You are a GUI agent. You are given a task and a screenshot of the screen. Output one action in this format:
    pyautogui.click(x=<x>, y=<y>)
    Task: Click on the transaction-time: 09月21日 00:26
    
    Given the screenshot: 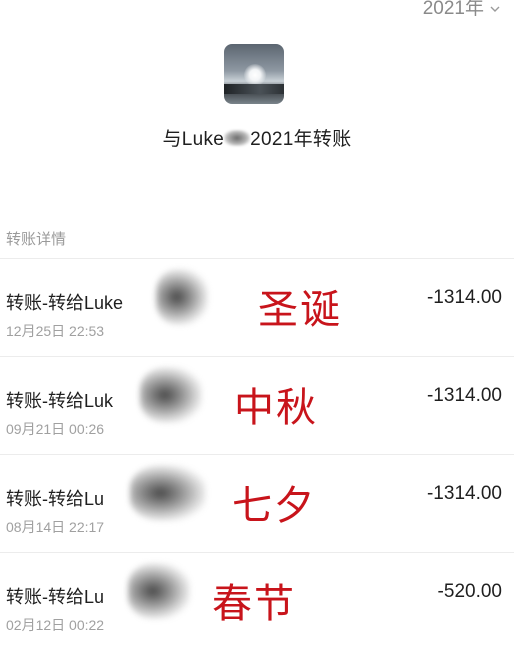 What is the action you would take?
    pyautogui.click(x=55, y=429)
    